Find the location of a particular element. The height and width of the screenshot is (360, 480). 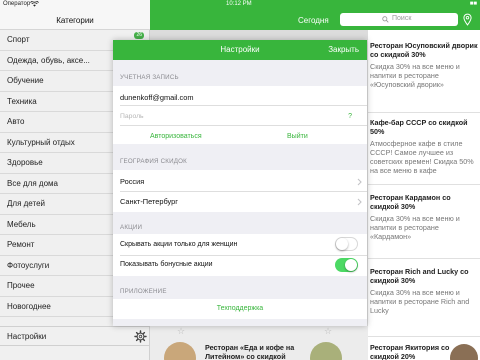

settings-row: Настройки is located at coordinates (75, 336).